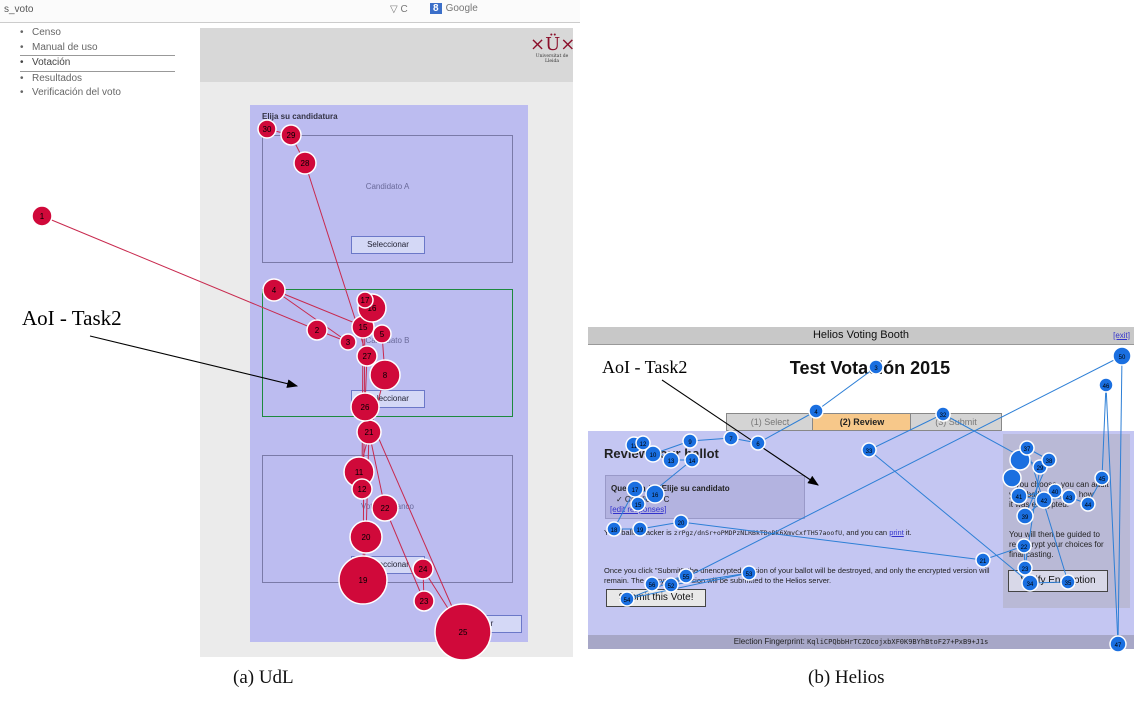 This screenshot has height=702, width=1135. I want to click on fixation-number: 28, so click(305, 163).